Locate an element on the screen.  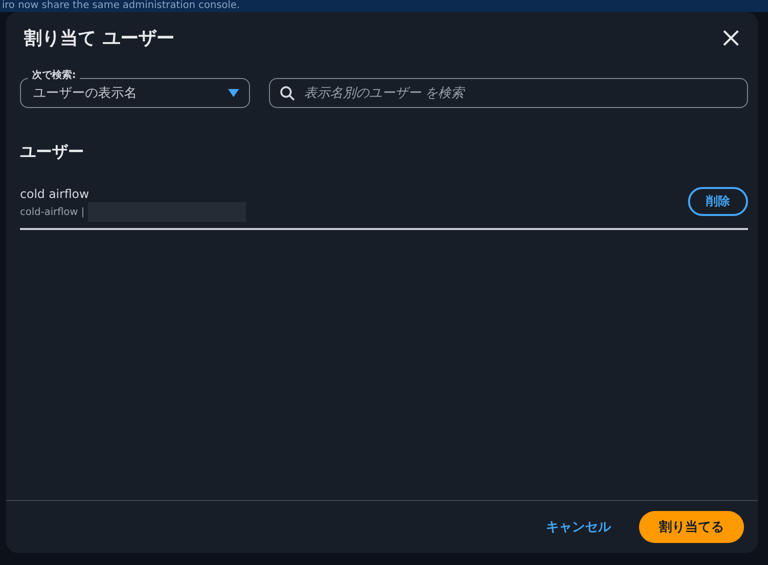
section-title: ユーザー is located at coordinates (52, 152).